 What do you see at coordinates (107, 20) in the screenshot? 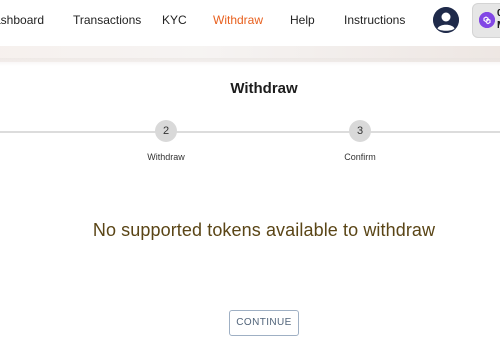
I see `nav-transactions: Transactions` at bounding box center [107, 20].